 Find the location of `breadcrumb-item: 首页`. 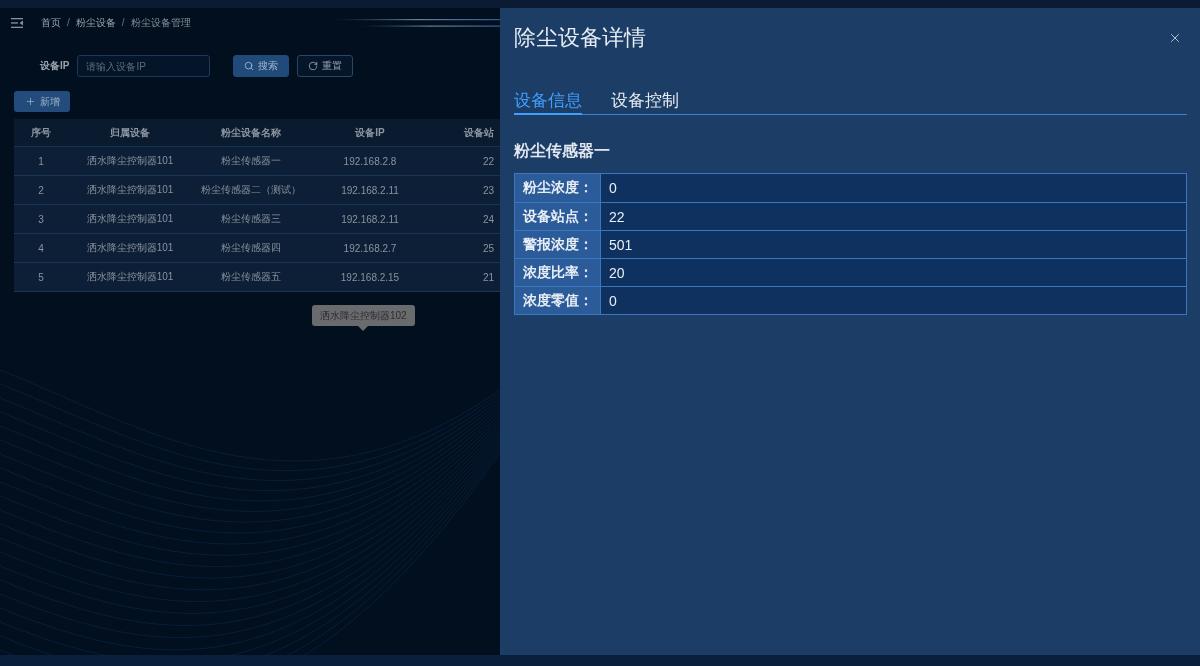

breadcrumb-item: 首页 is located at coordinates (51, 23).